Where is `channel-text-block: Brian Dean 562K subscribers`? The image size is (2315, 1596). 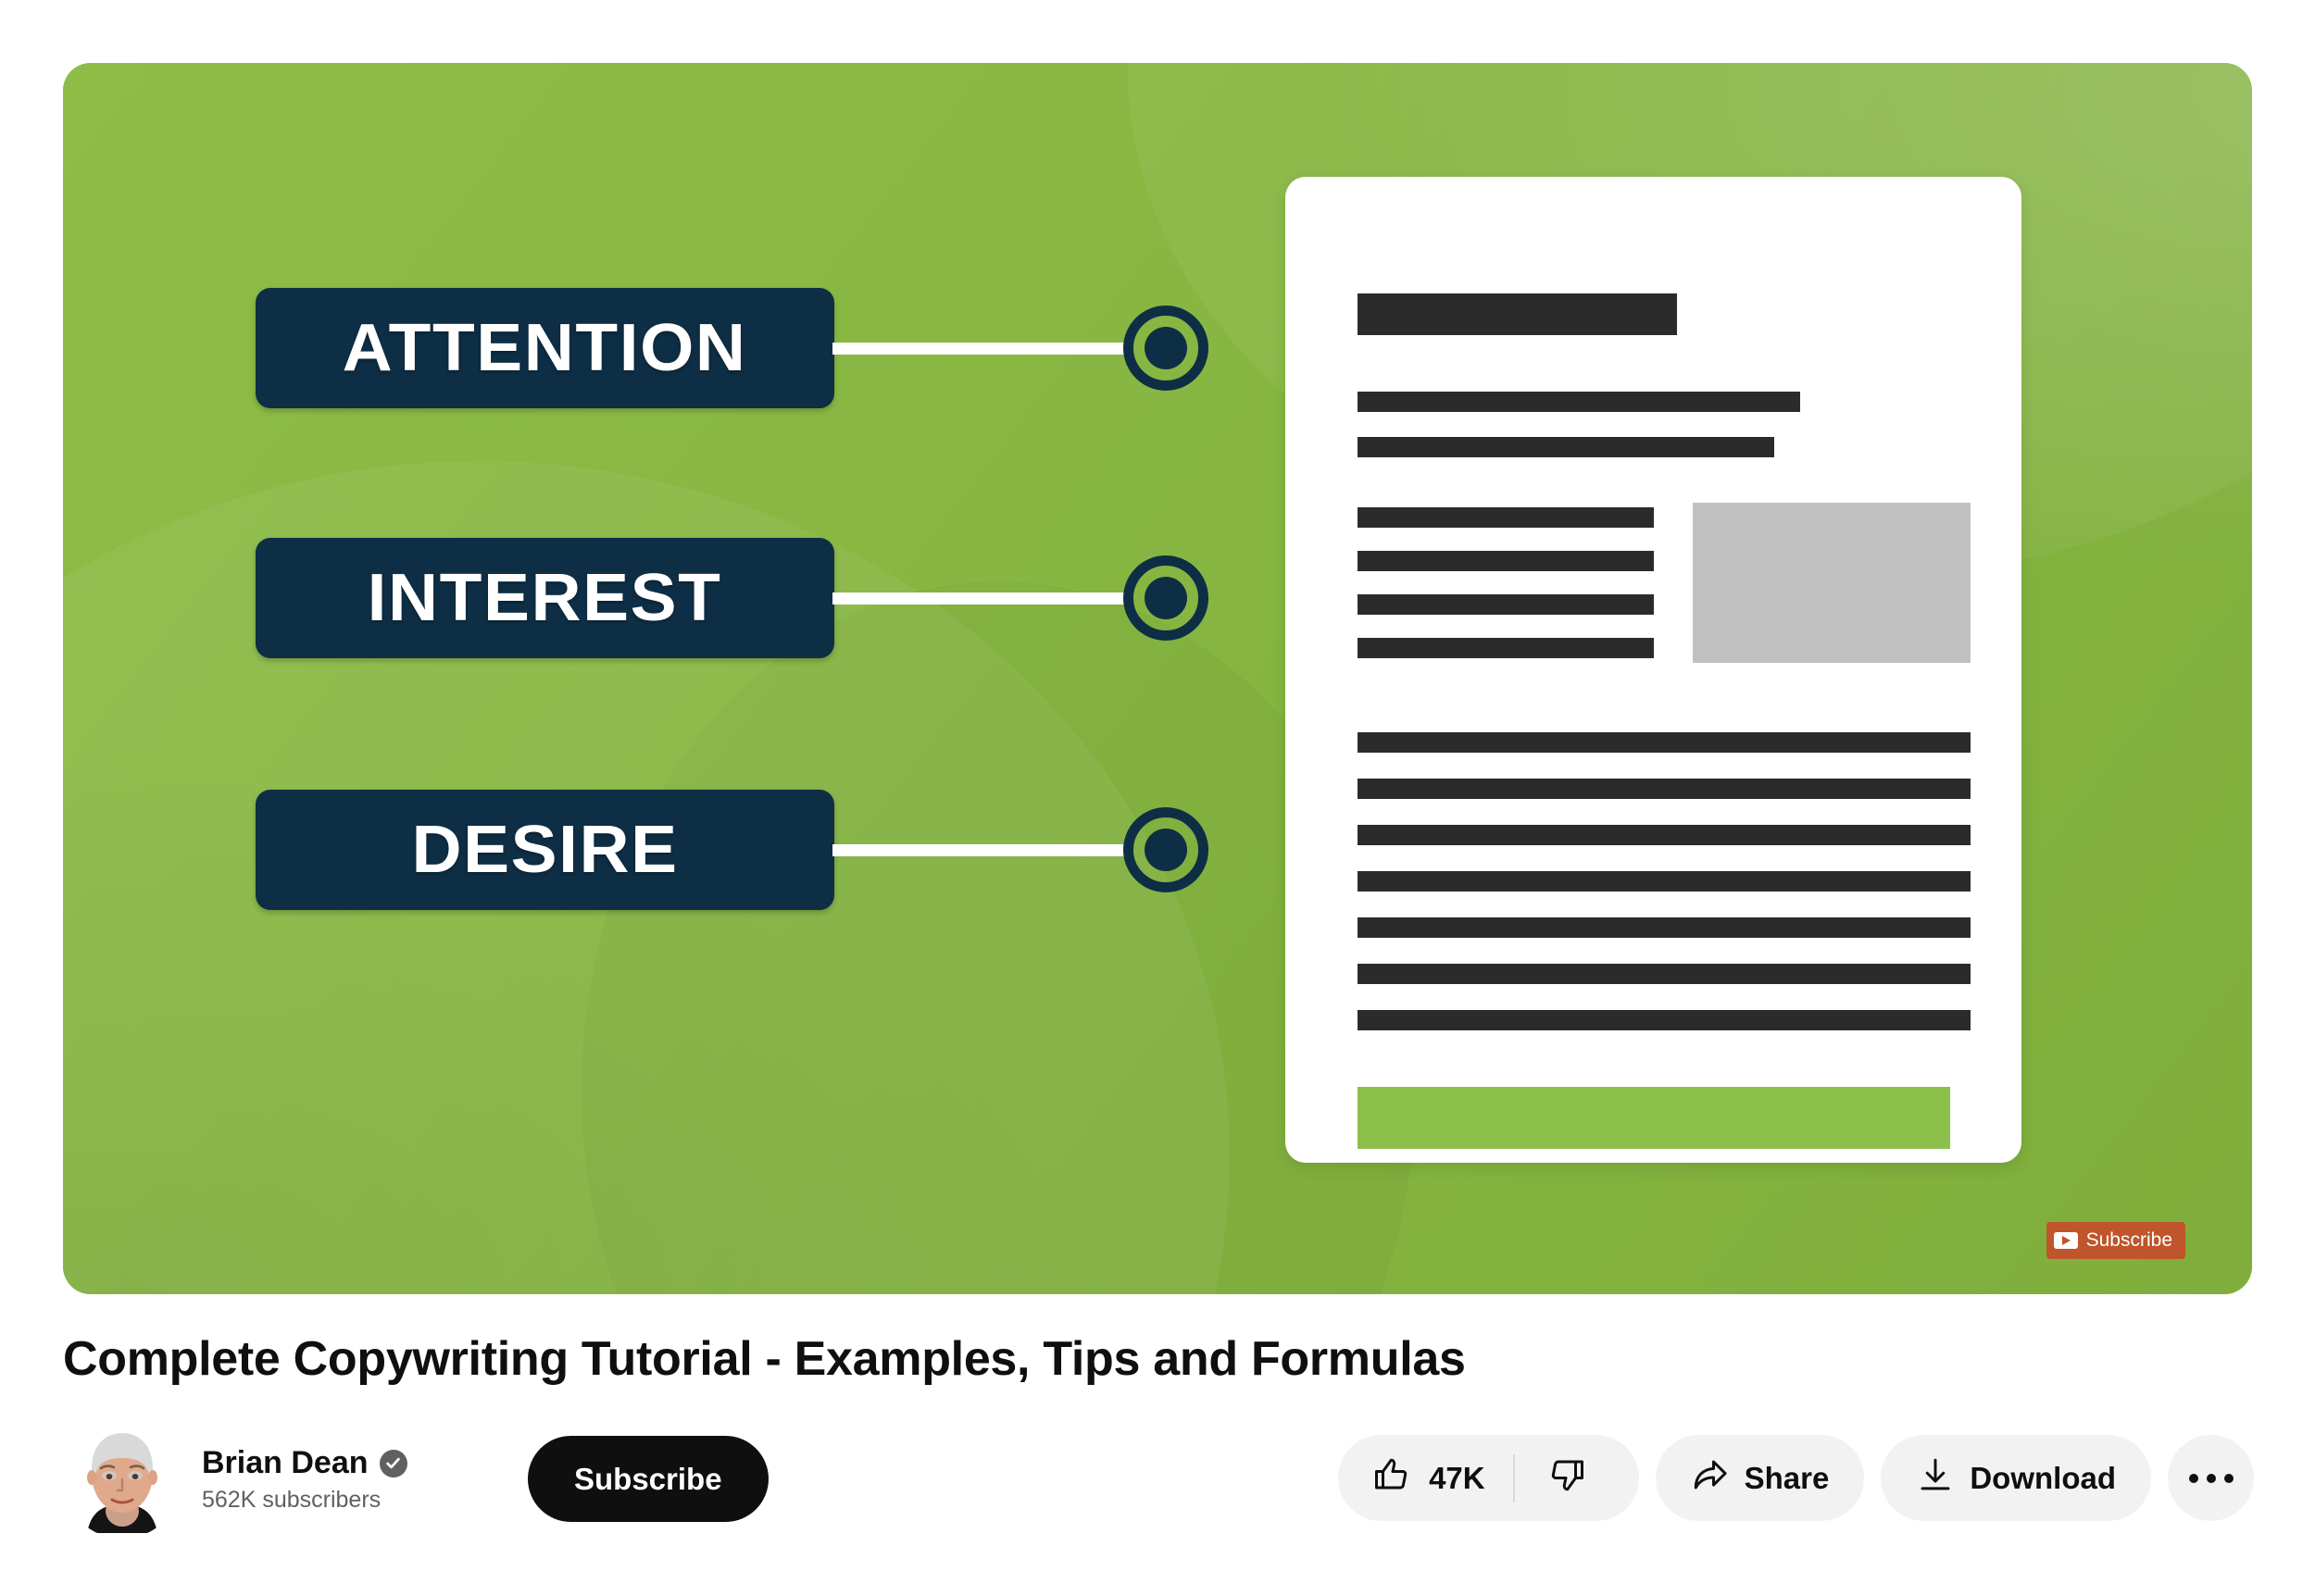
channel-text-block: Brian Dean 562K subscribers is located at coordinates (304, 1479).